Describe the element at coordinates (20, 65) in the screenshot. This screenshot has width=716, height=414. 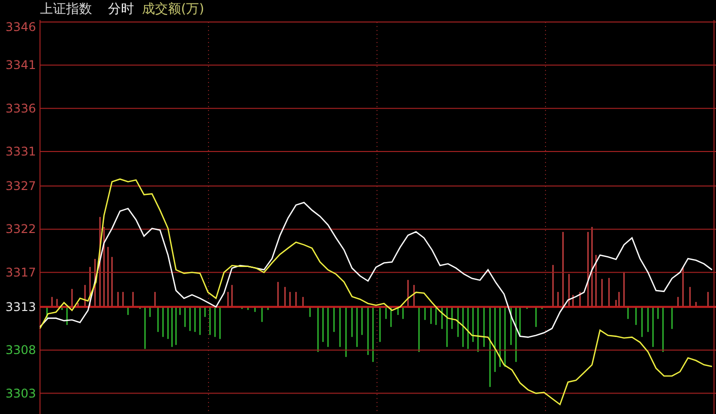
I see `axis-tick-label: 3341` at that location.